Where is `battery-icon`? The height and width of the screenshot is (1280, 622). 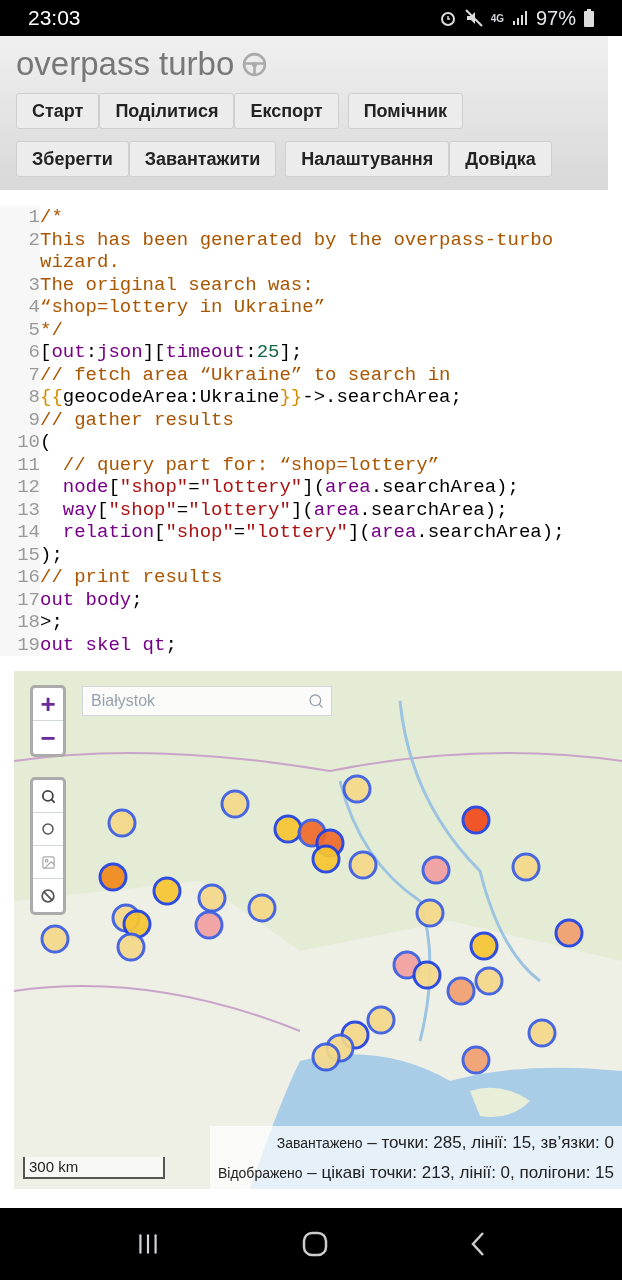 battery-icon is located at coordinates (589, 18).